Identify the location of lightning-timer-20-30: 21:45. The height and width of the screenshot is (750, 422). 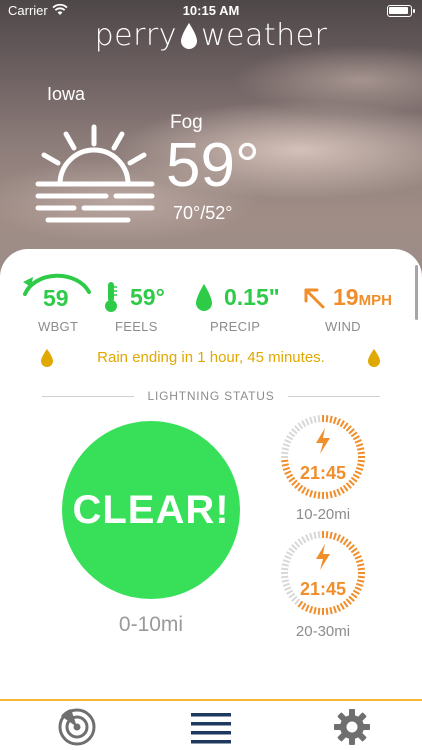
(323, 573).